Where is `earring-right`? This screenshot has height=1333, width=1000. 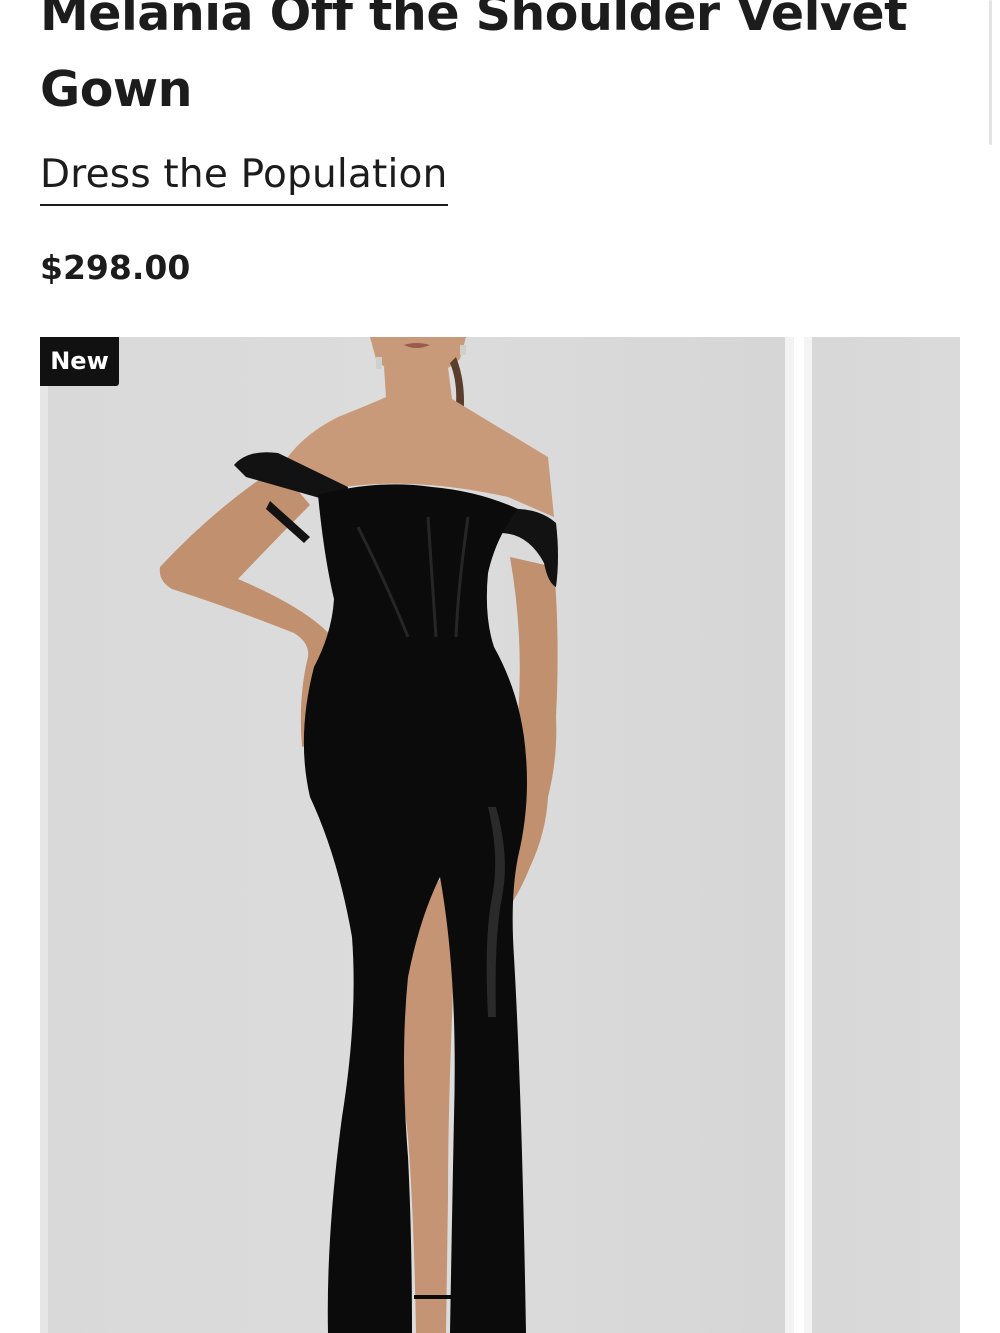 earring-right is located at coordinates (463, 350).